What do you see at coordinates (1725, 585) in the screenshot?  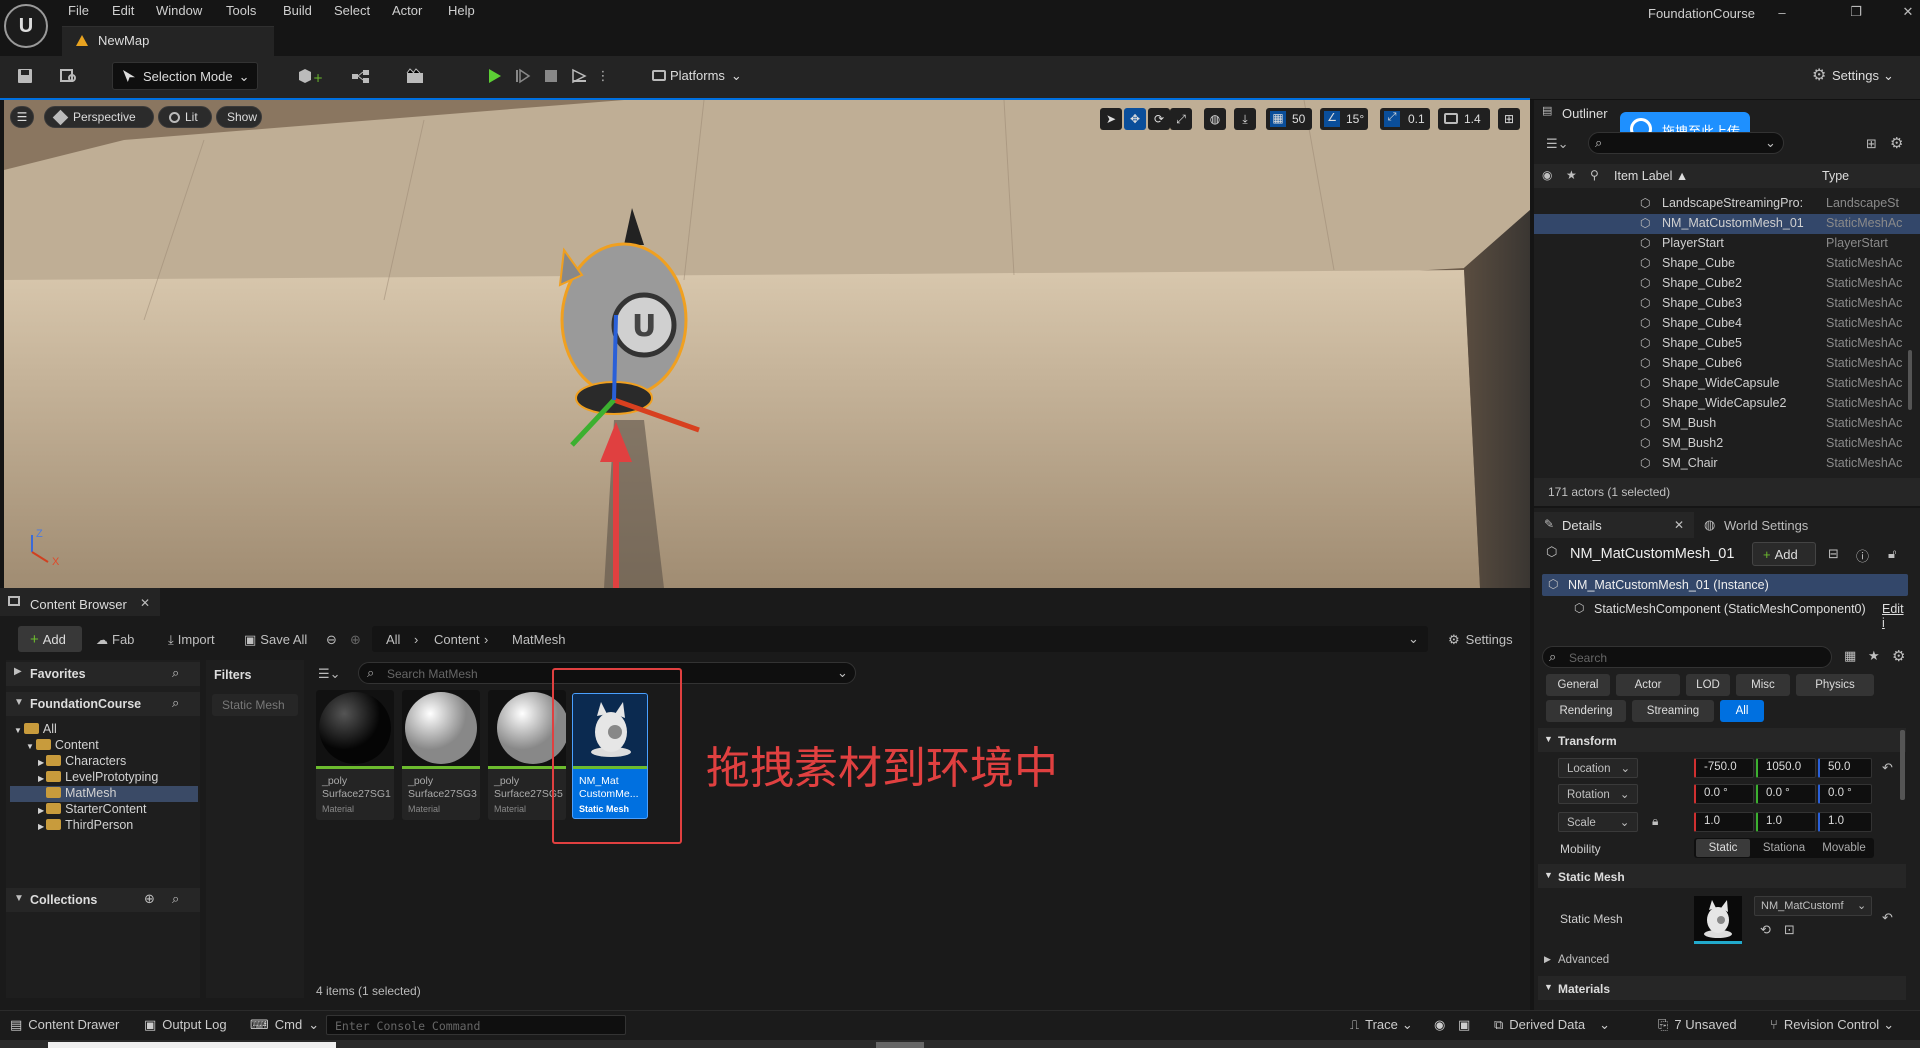 I see `instance-row: ⬡ NM_MatCustomMesh_01 (Instance)` at bounding box center [1725, 585].